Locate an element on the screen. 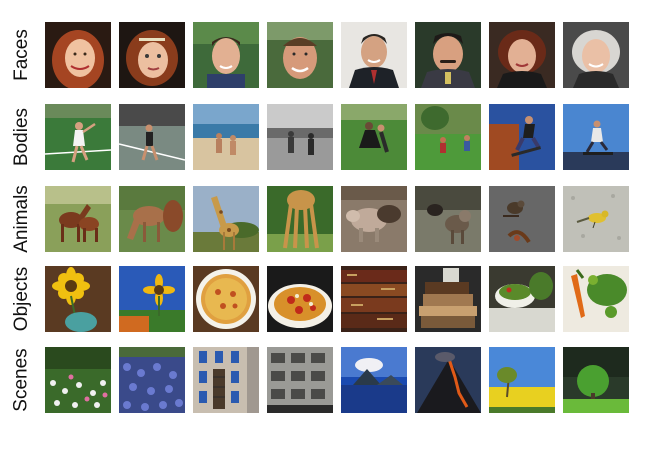  row-label-animals: Animals is located at coordinates (22, 219).